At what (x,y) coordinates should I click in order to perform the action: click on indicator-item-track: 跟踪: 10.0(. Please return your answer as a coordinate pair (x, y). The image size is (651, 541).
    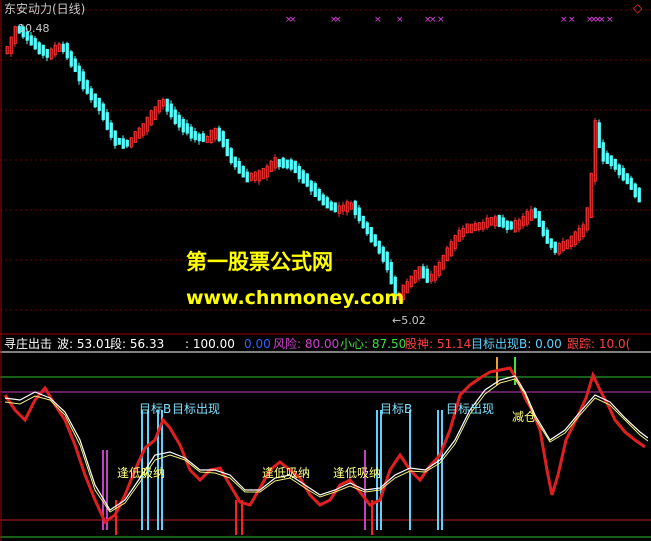
    Looking at the image, I should click on (599, 344).